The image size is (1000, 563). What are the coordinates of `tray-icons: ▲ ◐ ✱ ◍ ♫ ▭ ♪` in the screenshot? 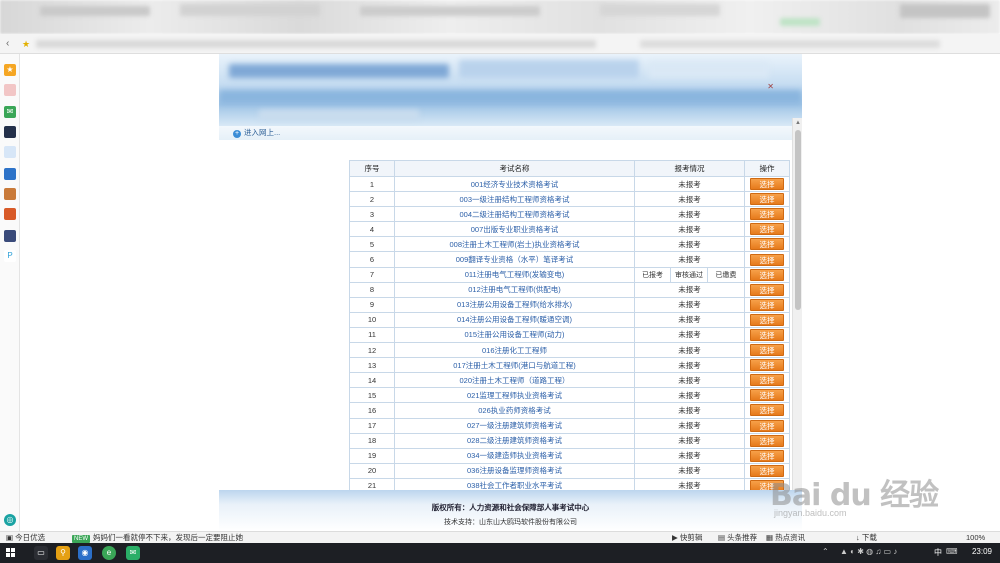 It's located at (868, 551).